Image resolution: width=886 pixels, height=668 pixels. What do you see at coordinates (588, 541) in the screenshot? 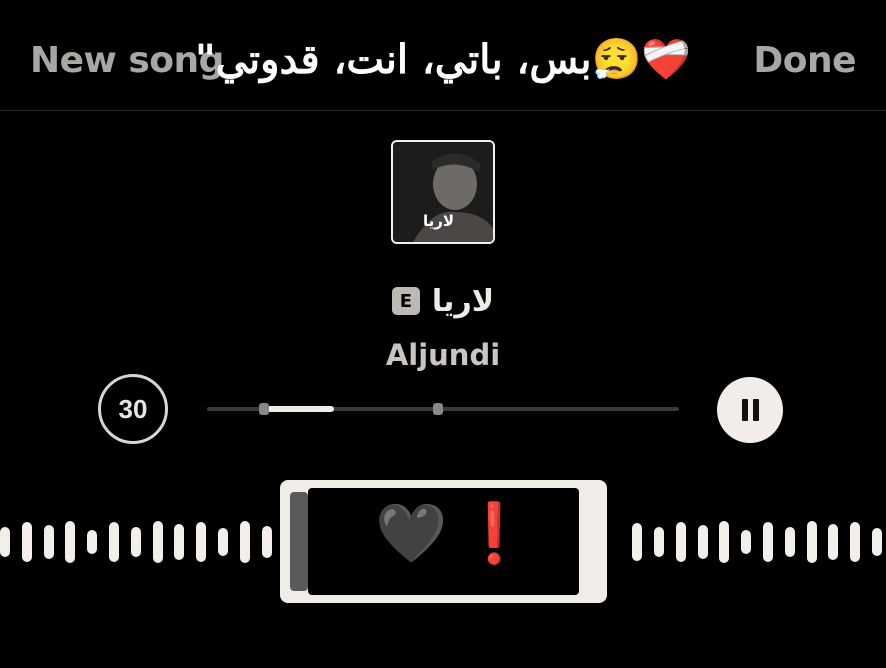
I see `selector-right-handle` at bounding box center [588, 541].